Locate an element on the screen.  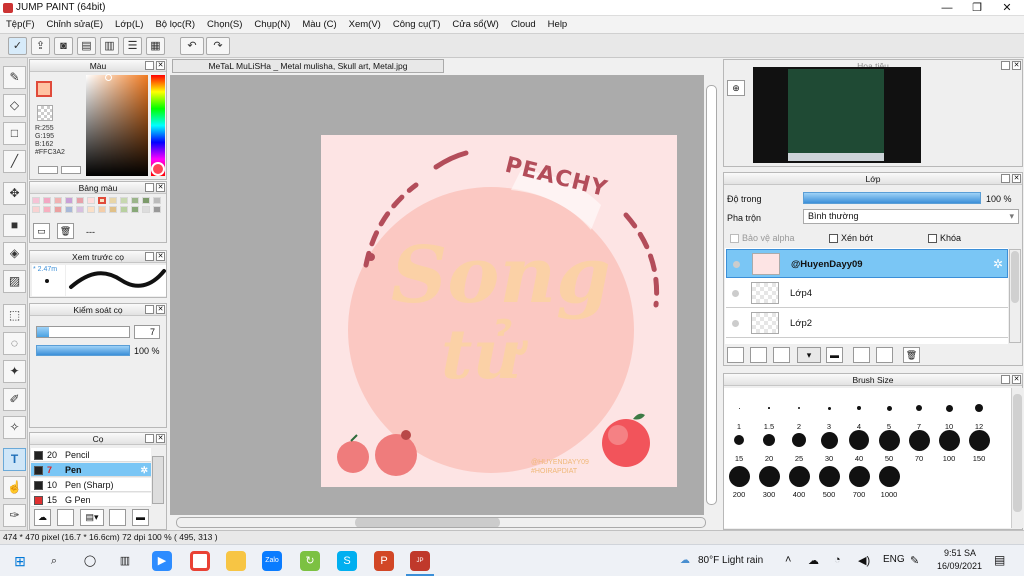
brush-size-option: 3 is located at coordinates (829, 413).